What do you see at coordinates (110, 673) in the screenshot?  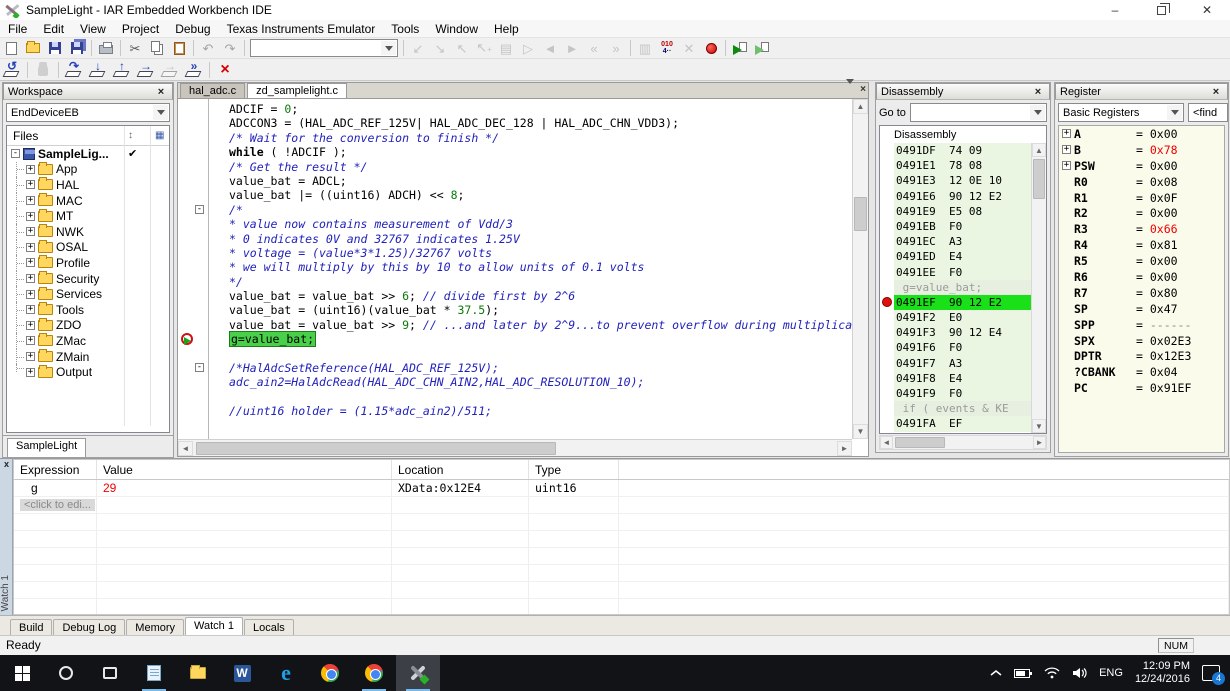 I see `task-view-button` at bounding box center [110, 673].